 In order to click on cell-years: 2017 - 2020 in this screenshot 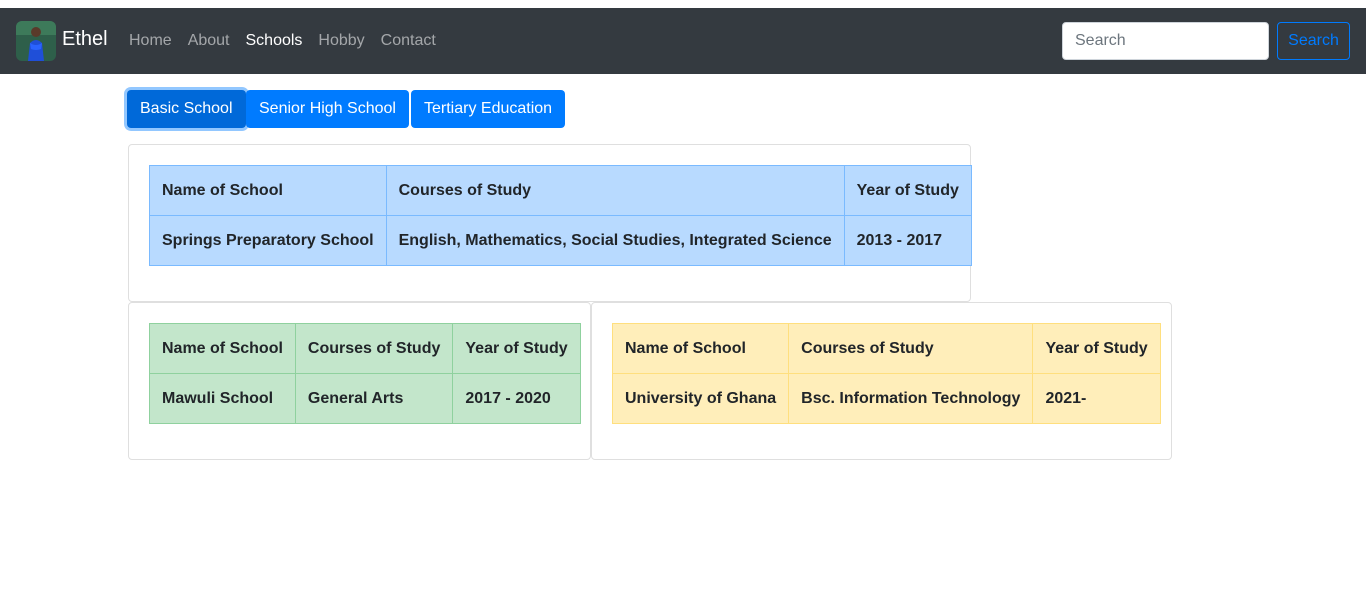, I will do `click(516, 398)`.